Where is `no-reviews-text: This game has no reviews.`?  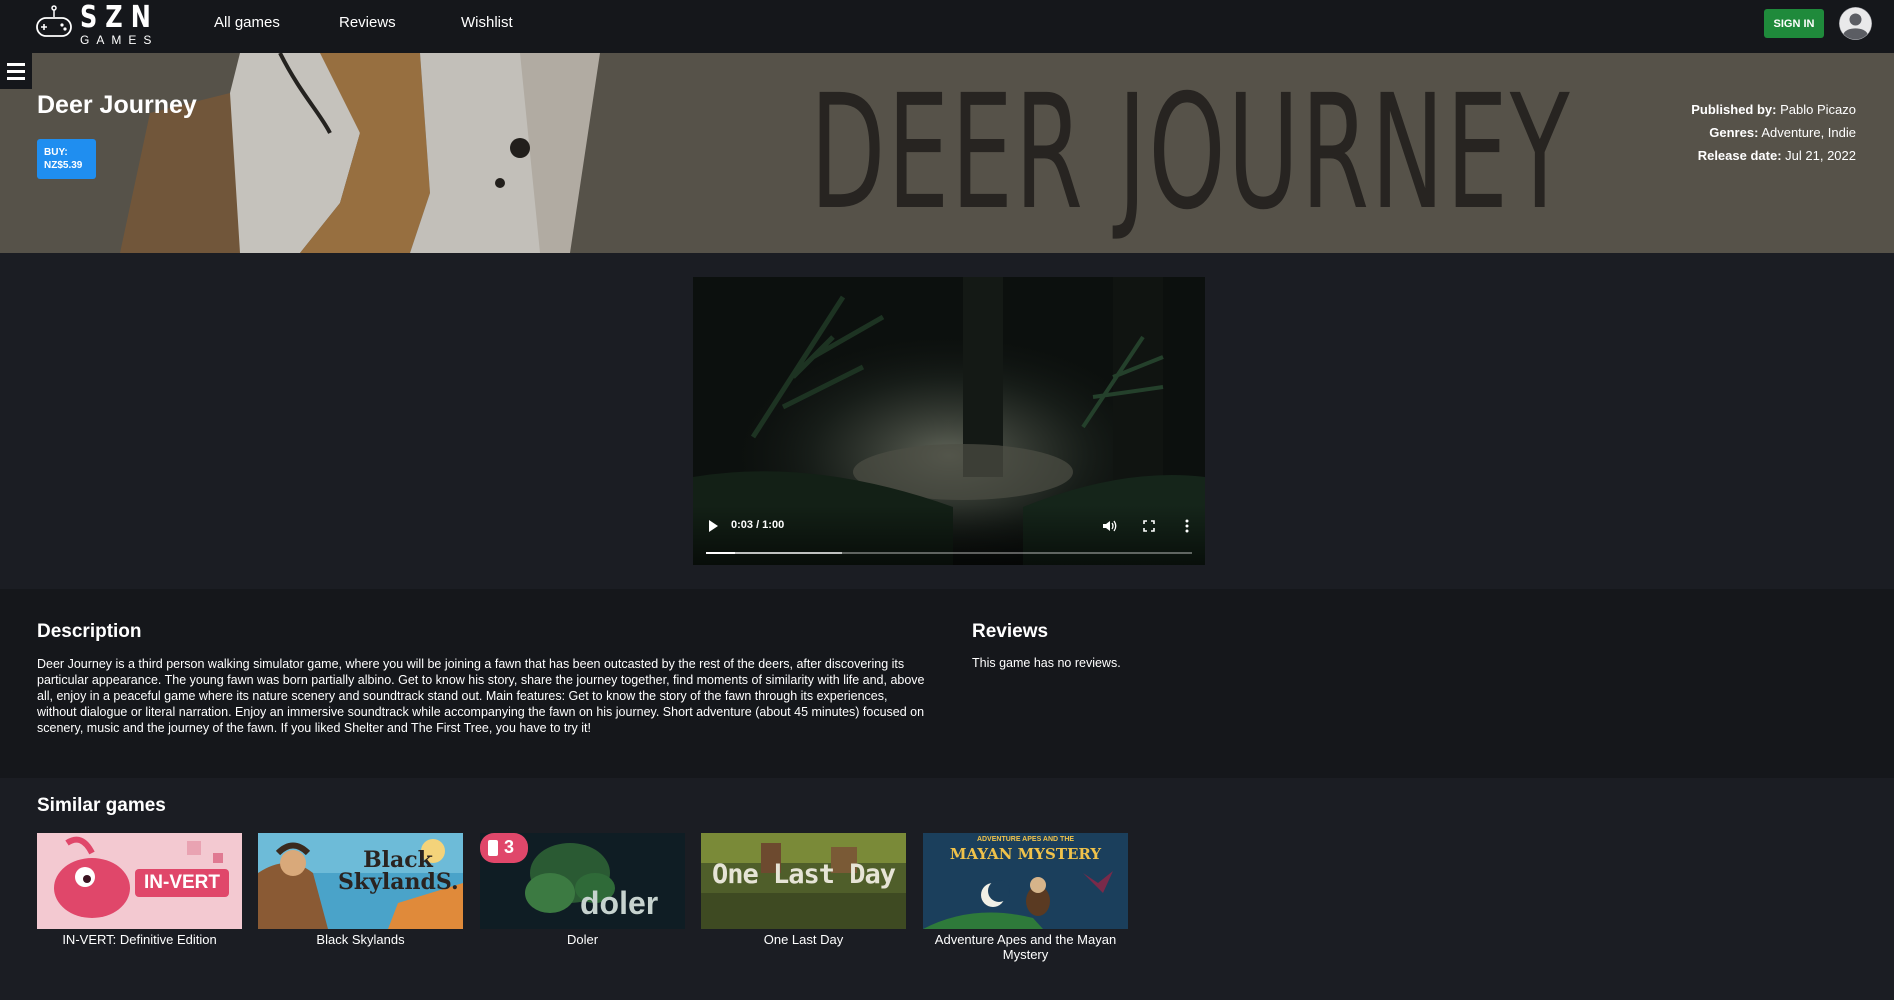
no-reviews-text: This game has no reviews. is located at coordinates (1046, 663).